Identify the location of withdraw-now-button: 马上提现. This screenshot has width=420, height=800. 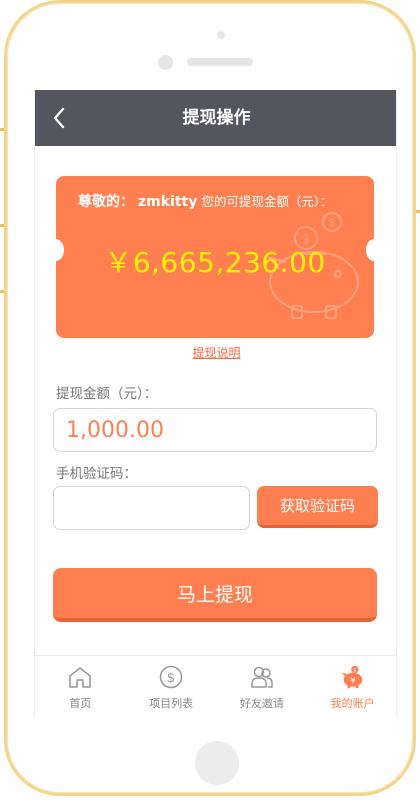
(215, 595).